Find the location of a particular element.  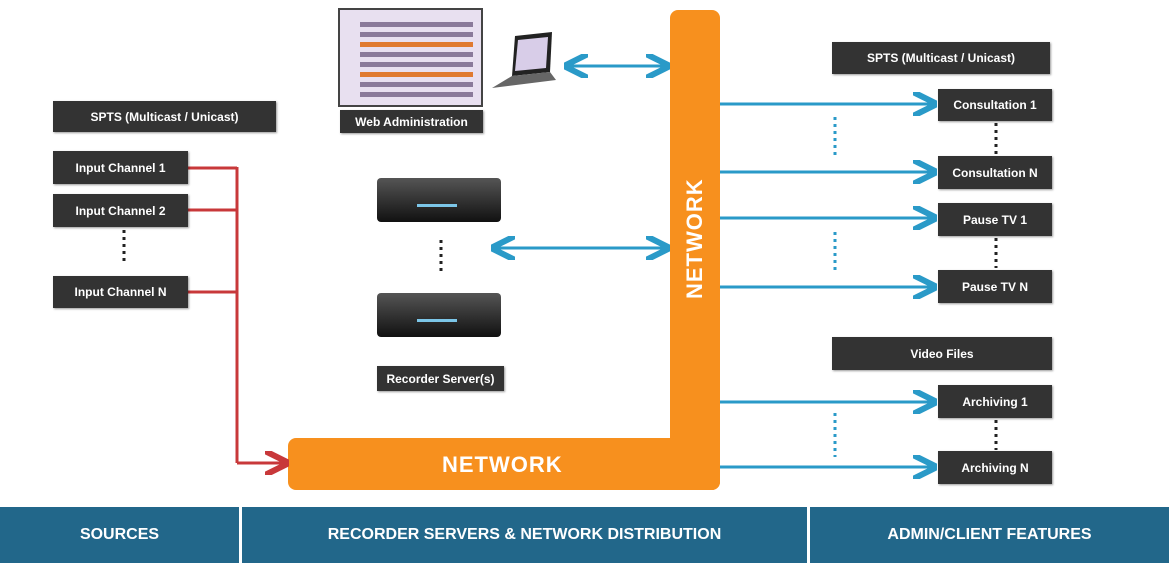

outputs-spts-header: SPTS (Multicast / Unicast) is located at coordinates (941, 58).